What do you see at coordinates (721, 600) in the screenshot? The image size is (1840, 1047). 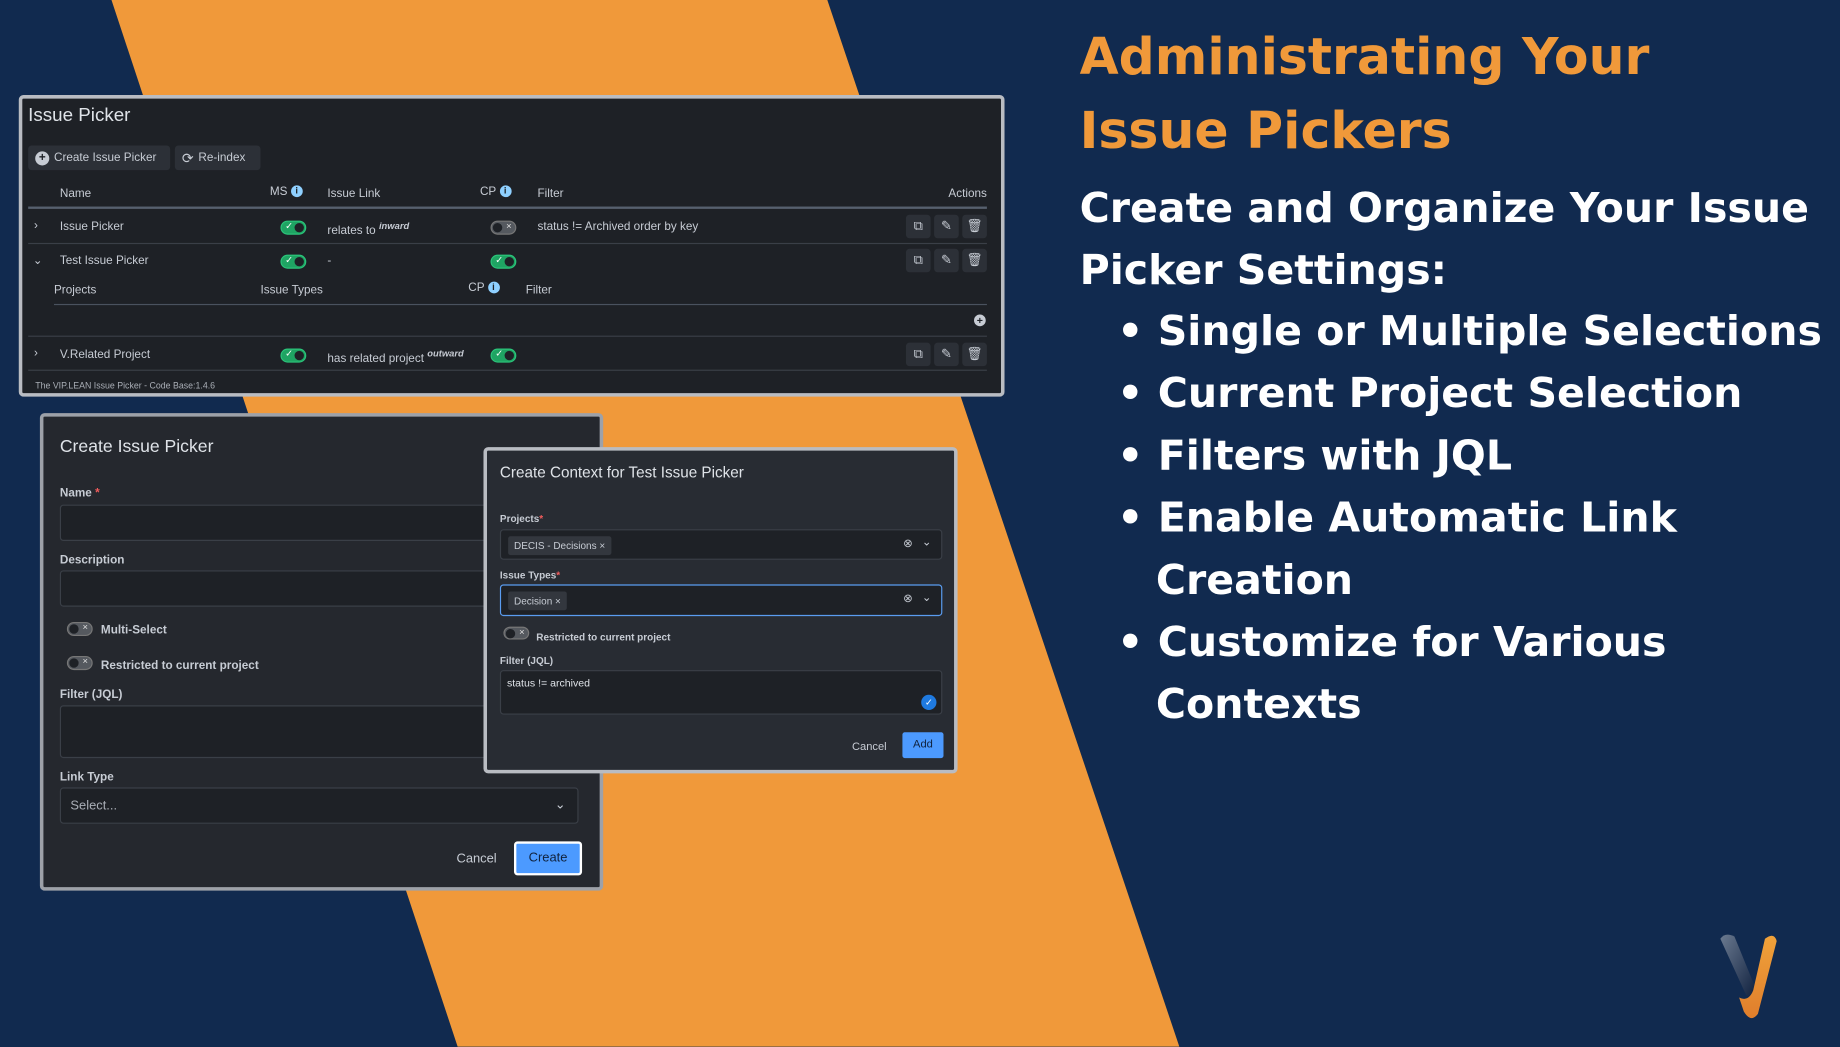 I see `issue-types-select: Decision × ⊗ ⌄` at bounding box center [721, 600].